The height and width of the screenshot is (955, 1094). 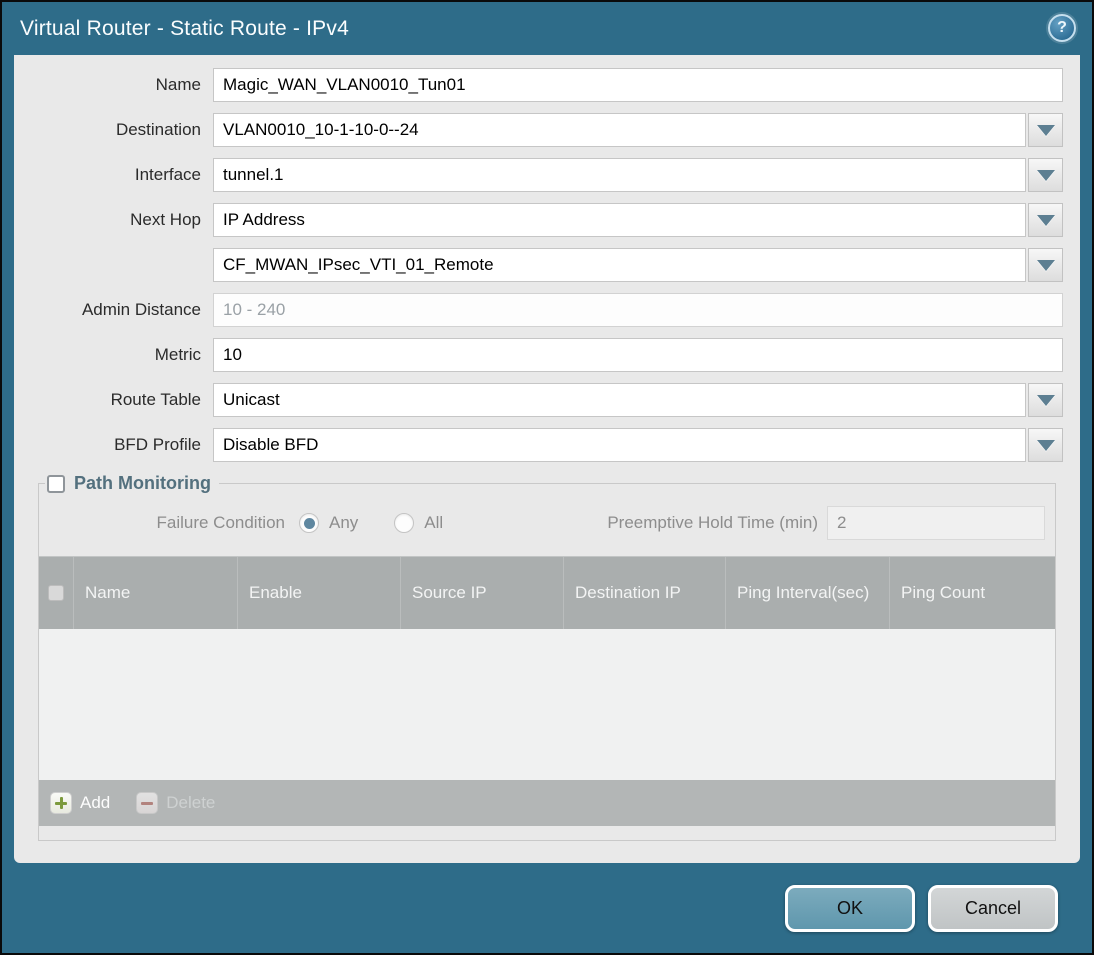 What do you see at coordinates (191, 802) in the screenshot?
I see `delete-button-label: Delete` at bounding box center [191, 802].